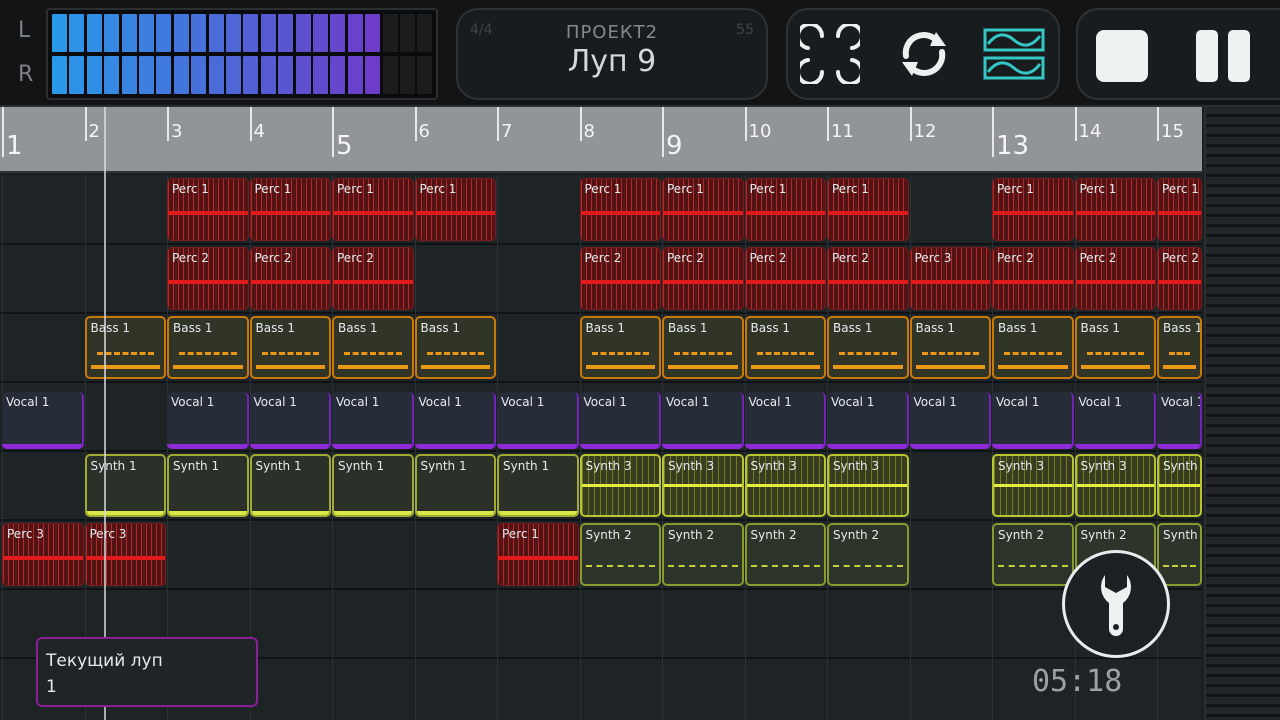 This screenshot has width=1280, height=720. Describe the element at coordinates (193, 402) in the screenshot. I see `clip-label: Vocal 1` at that location.